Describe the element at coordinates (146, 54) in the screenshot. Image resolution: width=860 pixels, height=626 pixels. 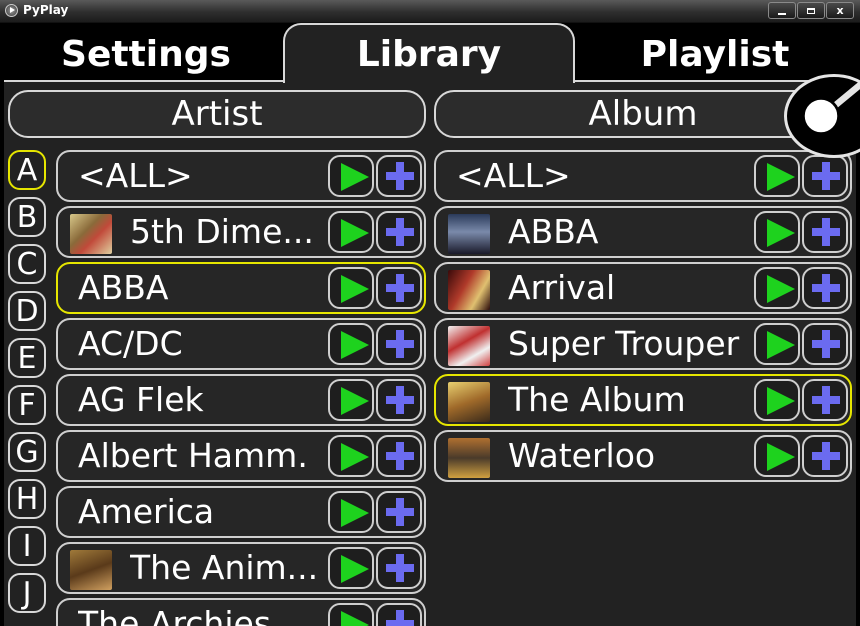
I see `tab-settings: Settings` at that location.